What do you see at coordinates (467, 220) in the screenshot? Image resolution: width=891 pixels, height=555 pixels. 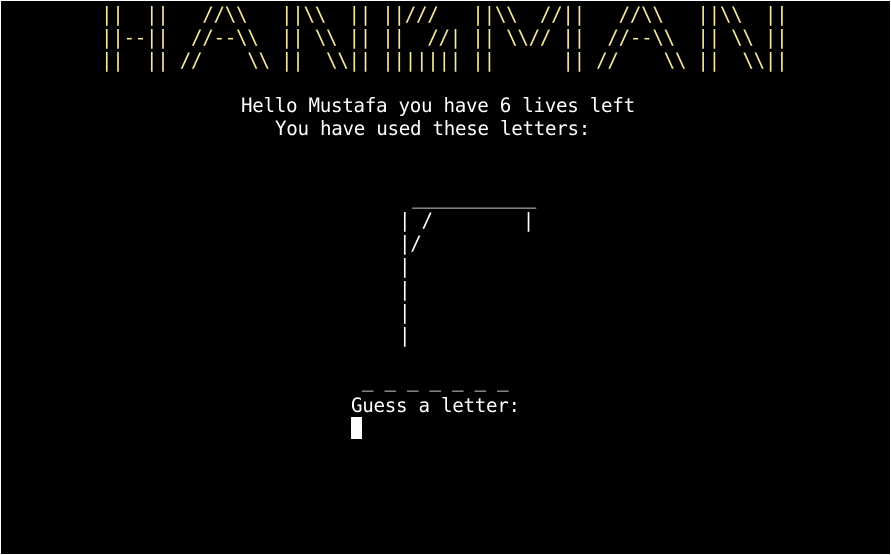 I see `gallows-row-1: | / |` at bounding box center [467, 220].